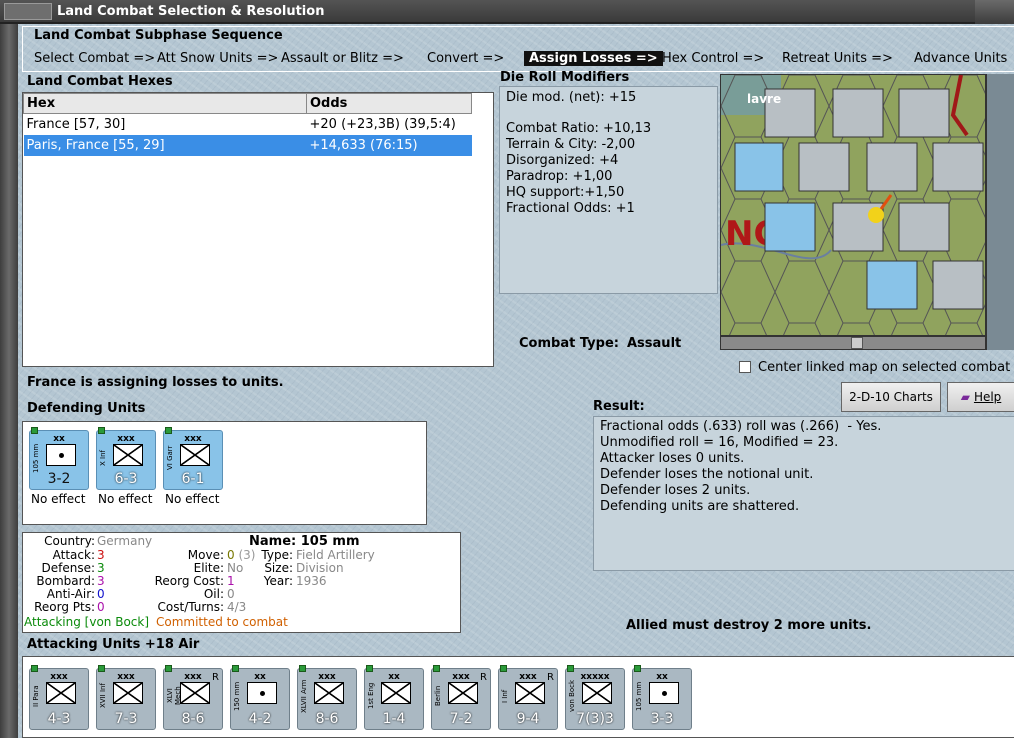 The image size is (1014, 738). I want to click on step-convert: Convert =>, so click(465, 58).